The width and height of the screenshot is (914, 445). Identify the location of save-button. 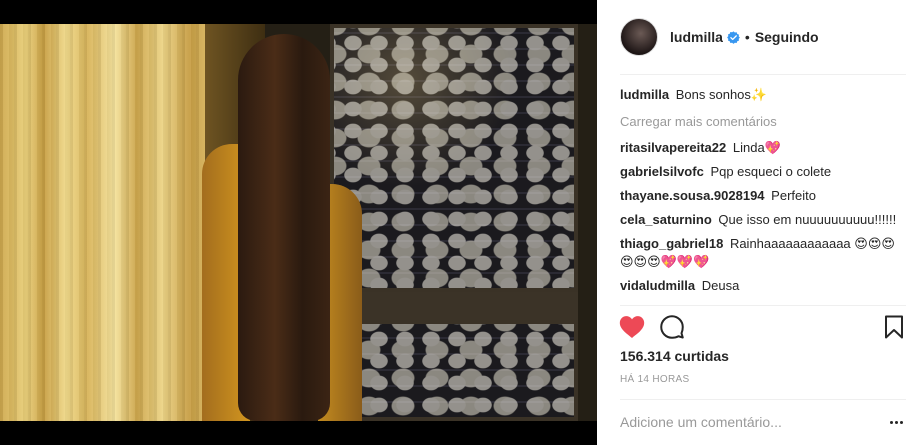
(894, 327).